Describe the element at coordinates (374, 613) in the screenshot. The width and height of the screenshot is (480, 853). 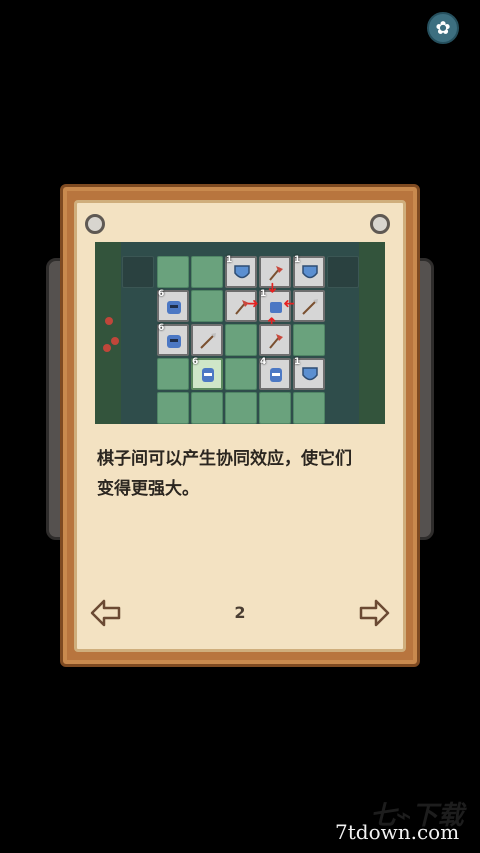
I see `next-page-button` at that location.